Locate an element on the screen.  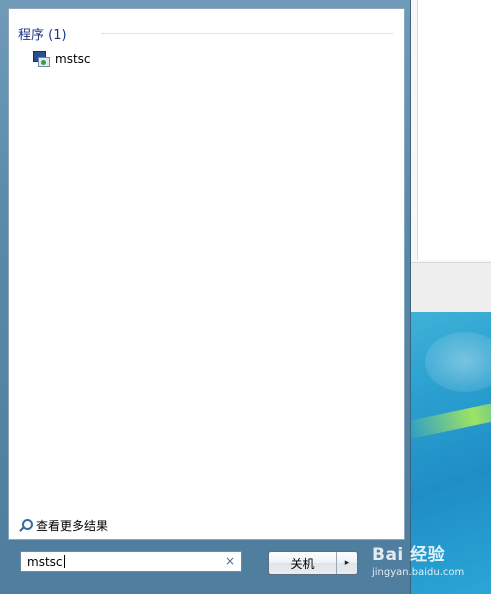
search-input: mstsc × is located at coordinates (131, 561).